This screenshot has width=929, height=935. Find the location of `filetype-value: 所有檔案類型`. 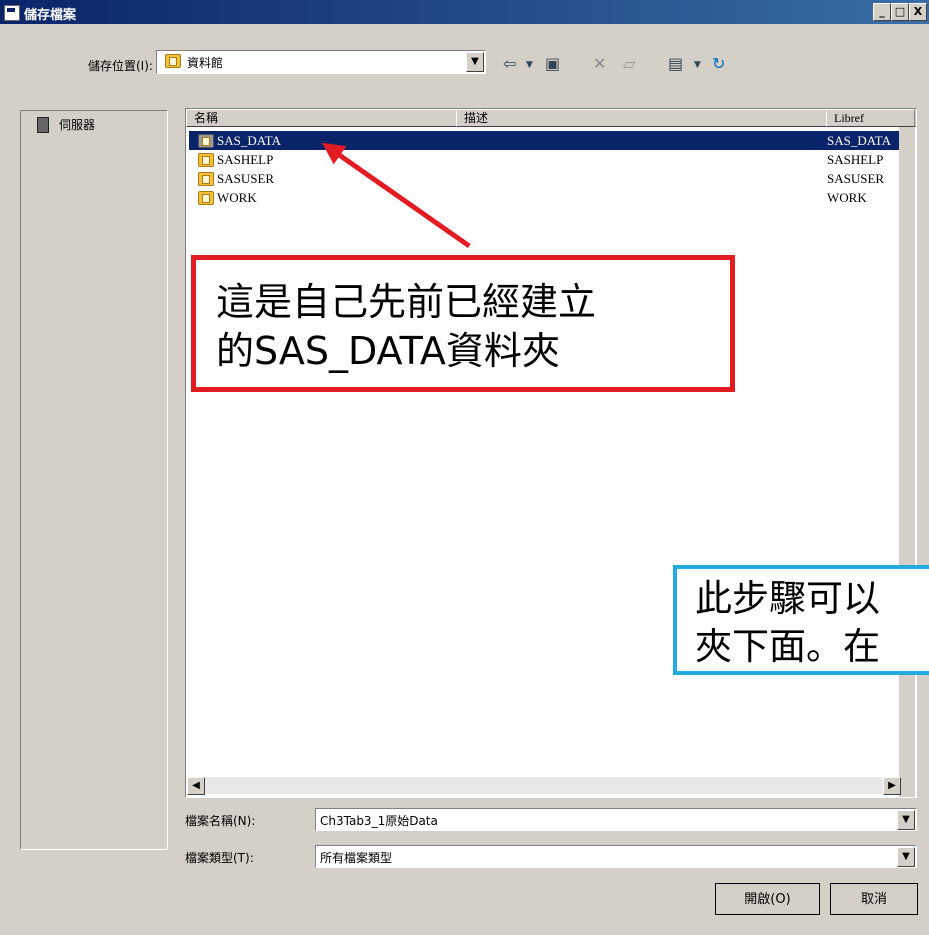

filetype-value: 所有檔案類型 is located at coordinates (356, 858).